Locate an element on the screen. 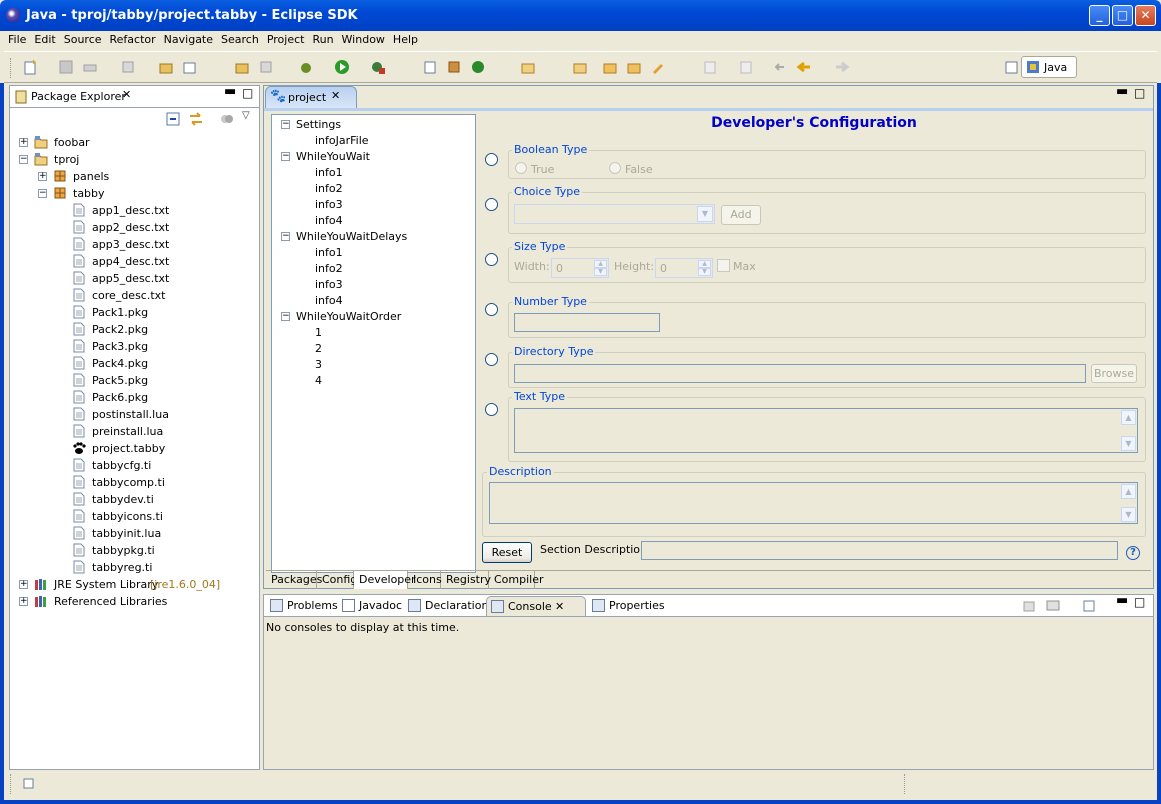  tree-item: Pack1.pkg is located at coordinates (134, 312).